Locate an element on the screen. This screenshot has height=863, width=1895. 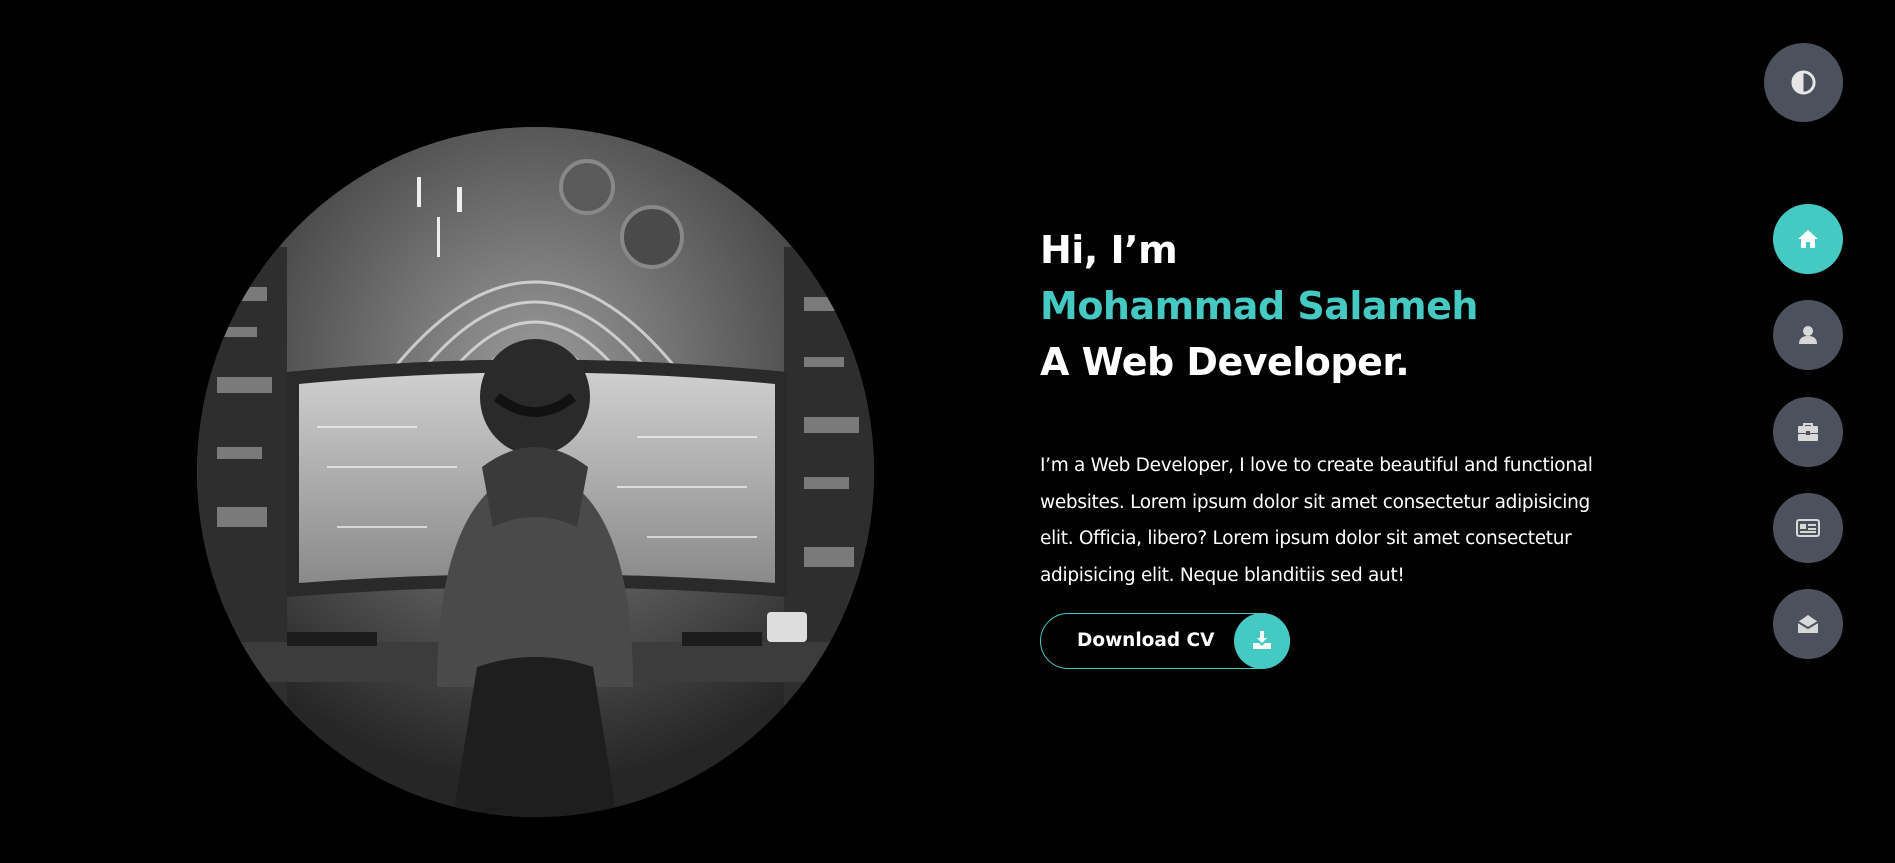
download-icon is located at coordinates (1262, 641).